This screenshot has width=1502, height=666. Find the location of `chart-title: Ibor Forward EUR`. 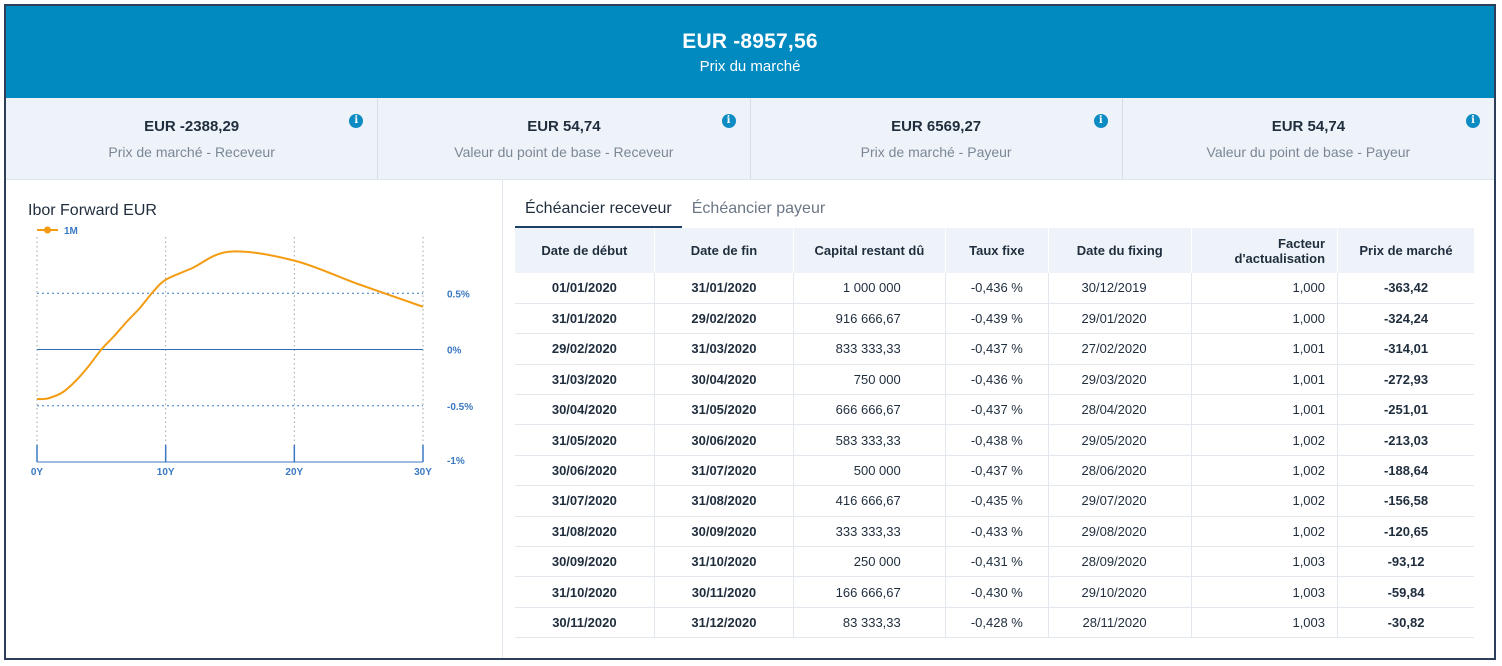

chart-title: Ibor Forward EUR is located at coordinates (92, 210).